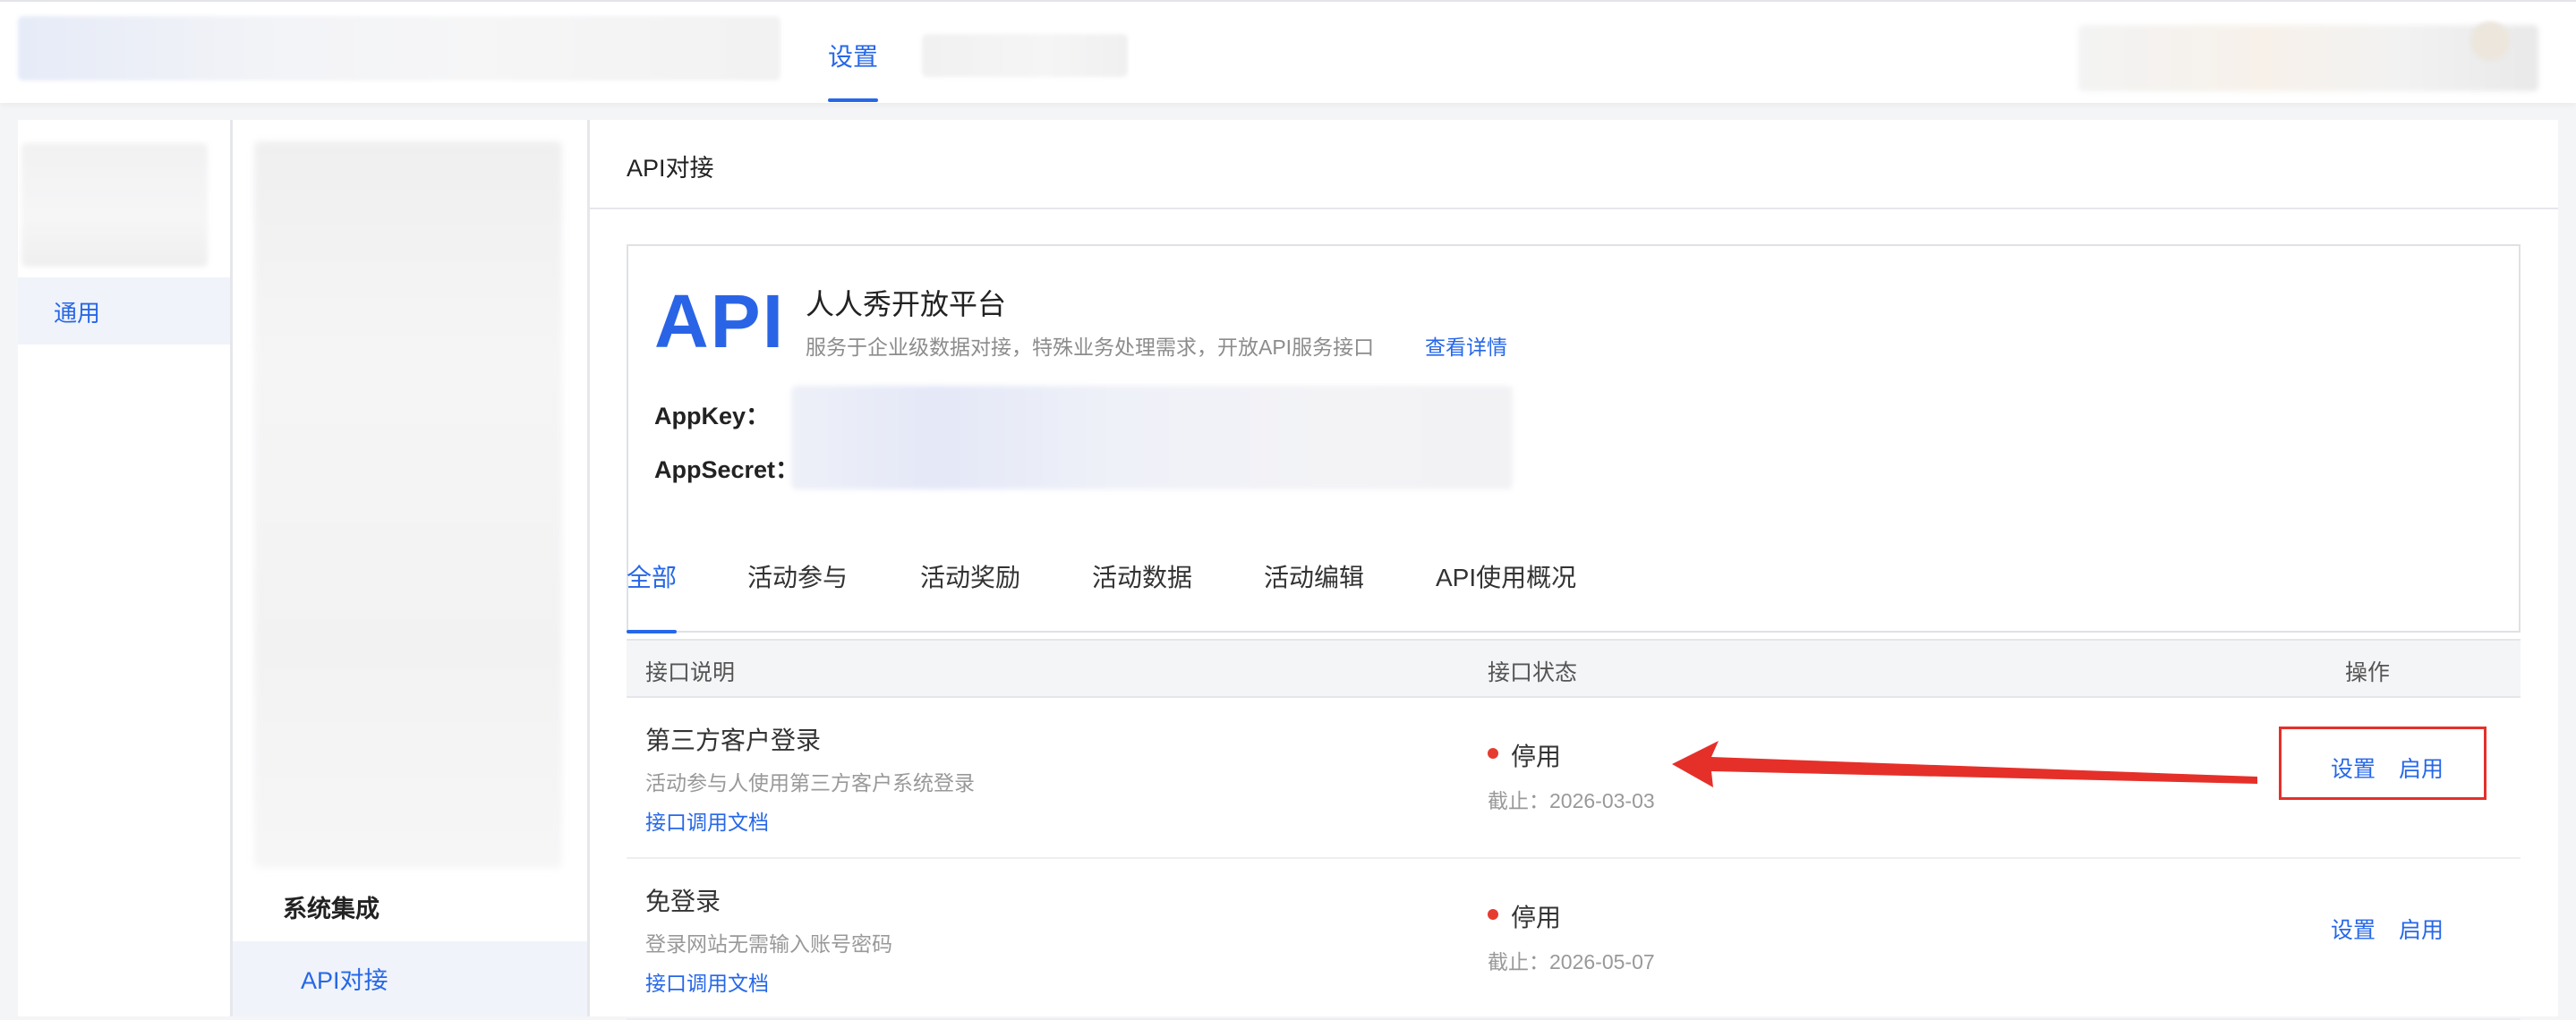 Image resolution: width=2576 pixels, height=1020 pixels. What do you see at coordinates (2368, 672) in the screenshot?
I see `column-header-actions: 操作` at bounding box center [2368, 672].